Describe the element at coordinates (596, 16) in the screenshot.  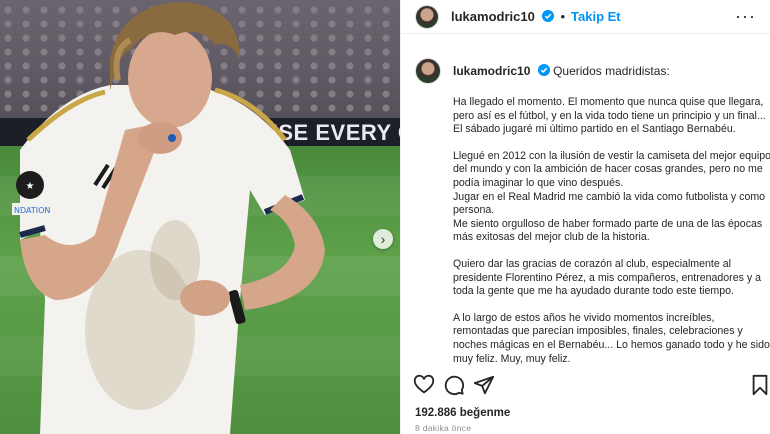
I see `follow-button: Takip Et` at that location.